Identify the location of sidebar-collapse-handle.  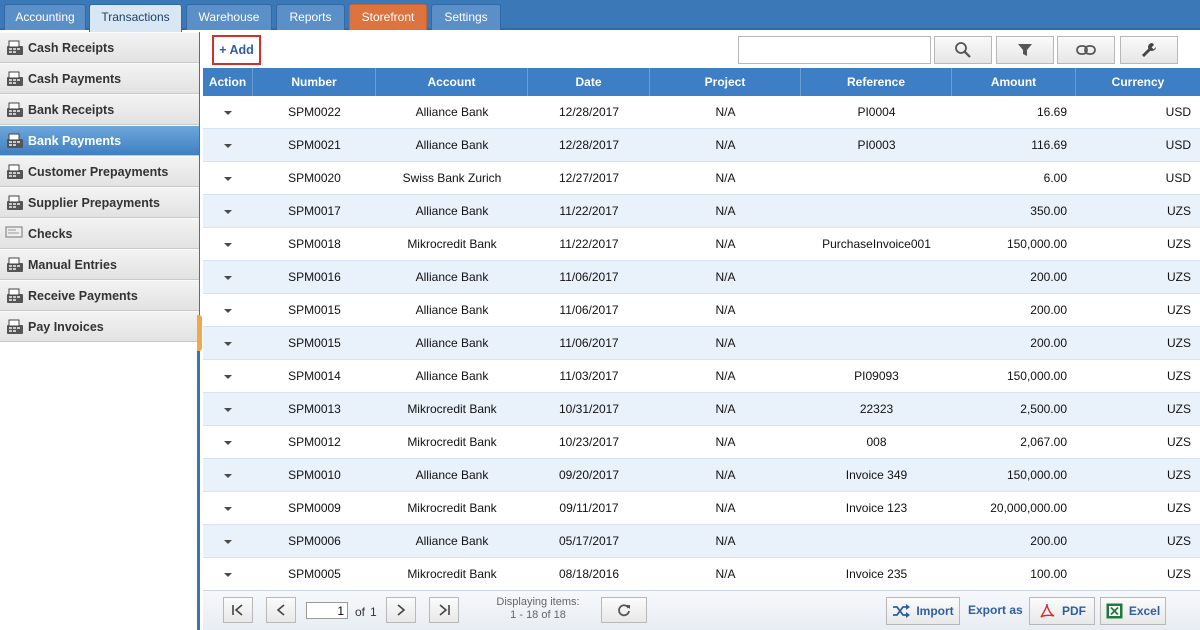
(199, 333).